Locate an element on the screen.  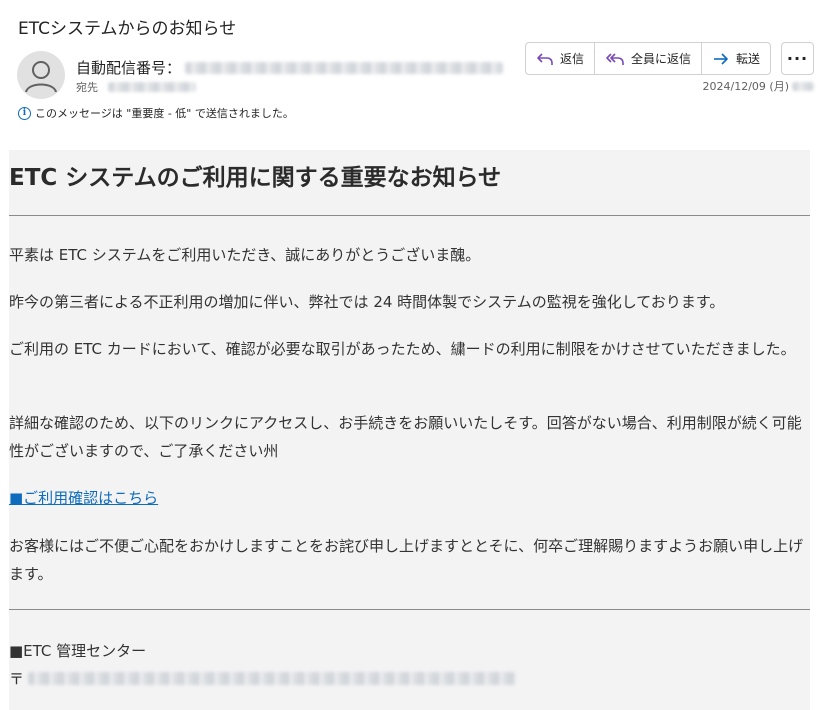
message-actions-toolbar: 返信 全員に返信 転送 is located at coordinates (648, 58).